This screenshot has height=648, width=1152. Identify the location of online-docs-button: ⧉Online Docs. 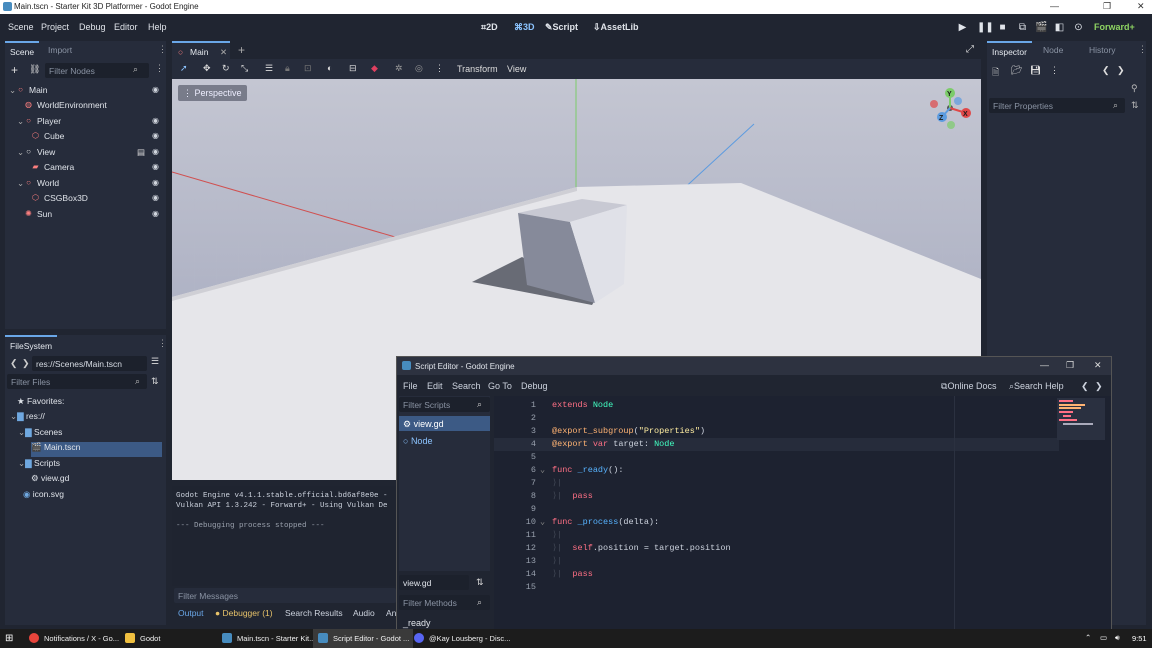
(968, 386).